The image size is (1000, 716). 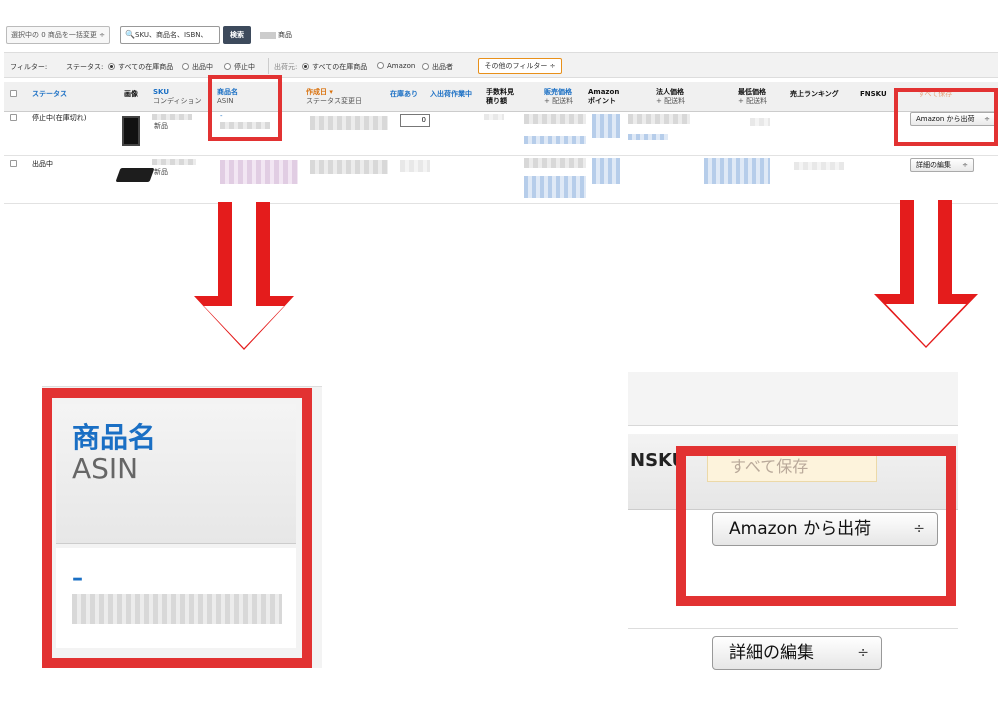 I want to click on col-in-stock: 在庫あり, so click(x=404, y=94).